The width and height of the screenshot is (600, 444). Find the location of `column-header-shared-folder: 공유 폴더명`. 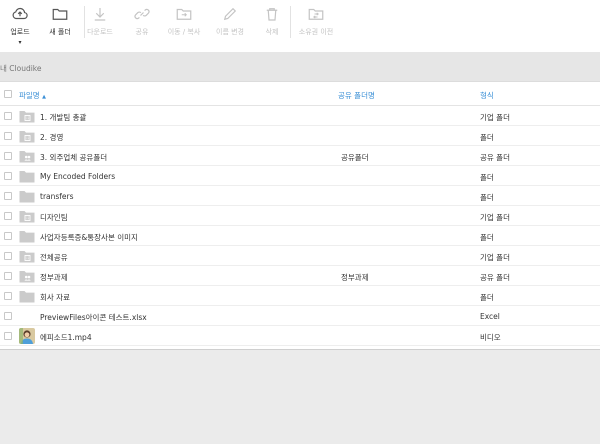

column-header-shared-folder: 공유 폴더명 is located at coordinates (356, 95).